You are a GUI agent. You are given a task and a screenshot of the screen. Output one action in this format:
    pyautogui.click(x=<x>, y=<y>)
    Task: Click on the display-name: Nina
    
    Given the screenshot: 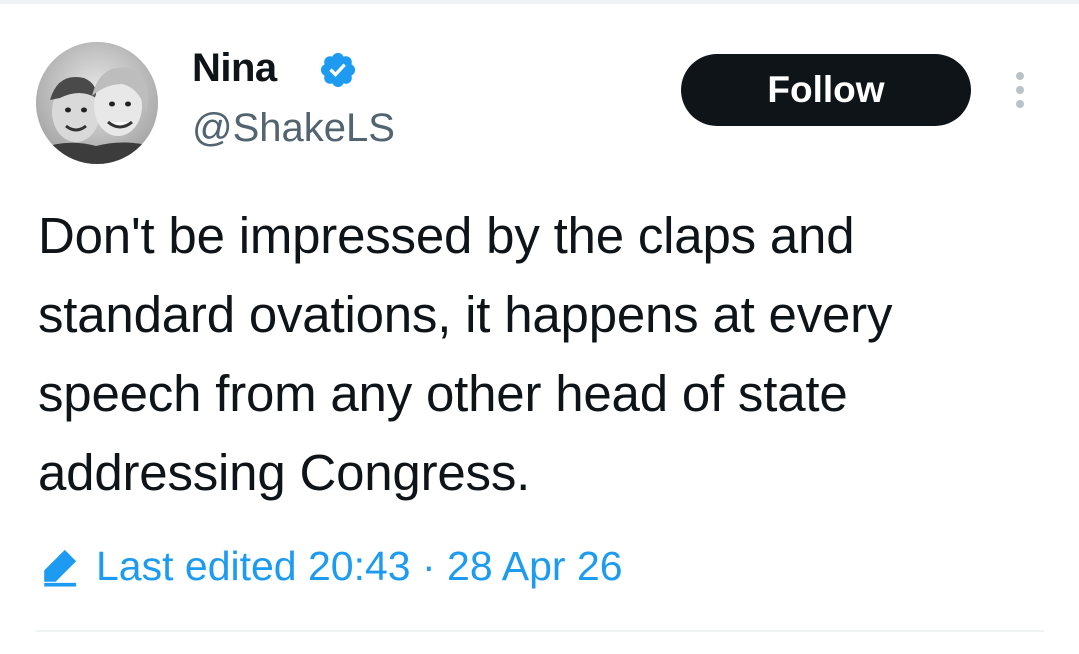 What is the action you would take?
    pyautogui.click(x=234, y=68)
    